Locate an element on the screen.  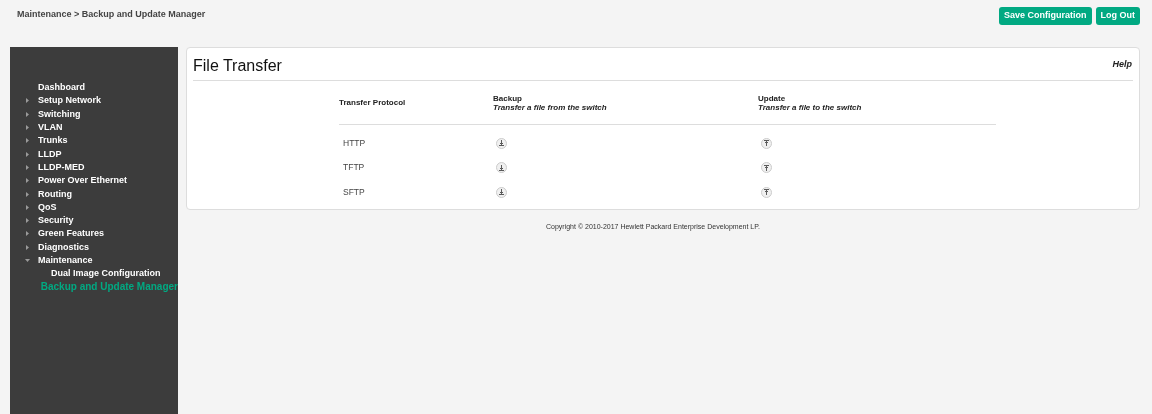
sidebar-item: QoS is located at coordinates (47, 207).